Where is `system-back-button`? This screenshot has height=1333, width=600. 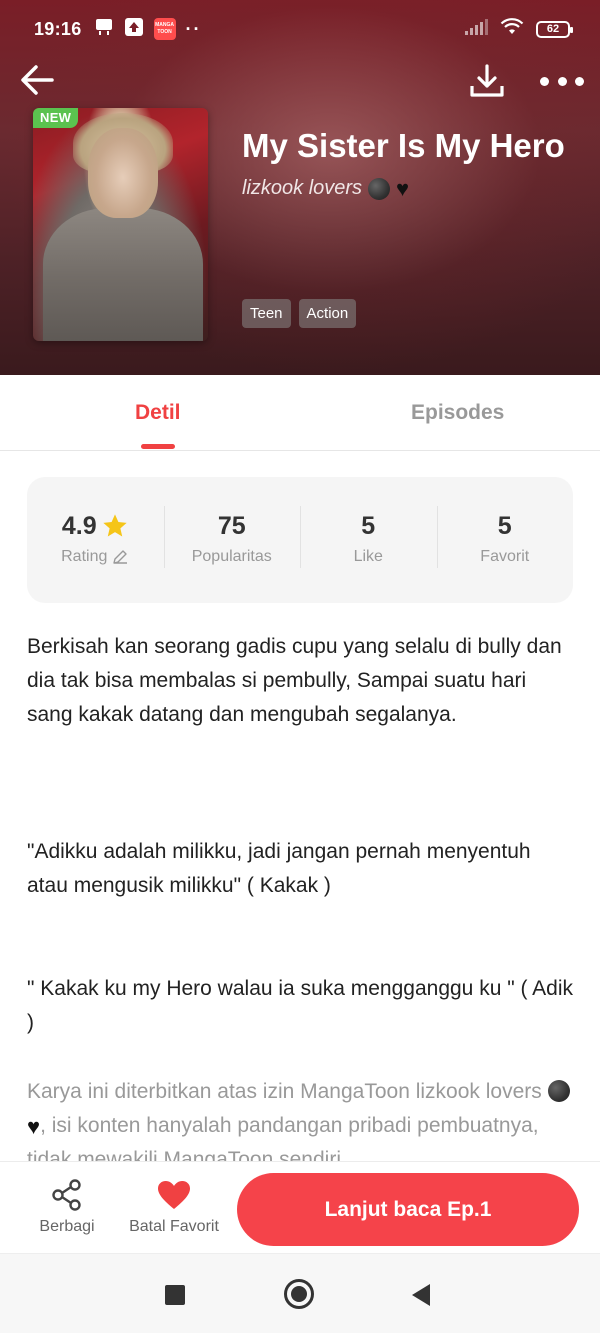 system-back-button is located at coordinates (421, 1295).